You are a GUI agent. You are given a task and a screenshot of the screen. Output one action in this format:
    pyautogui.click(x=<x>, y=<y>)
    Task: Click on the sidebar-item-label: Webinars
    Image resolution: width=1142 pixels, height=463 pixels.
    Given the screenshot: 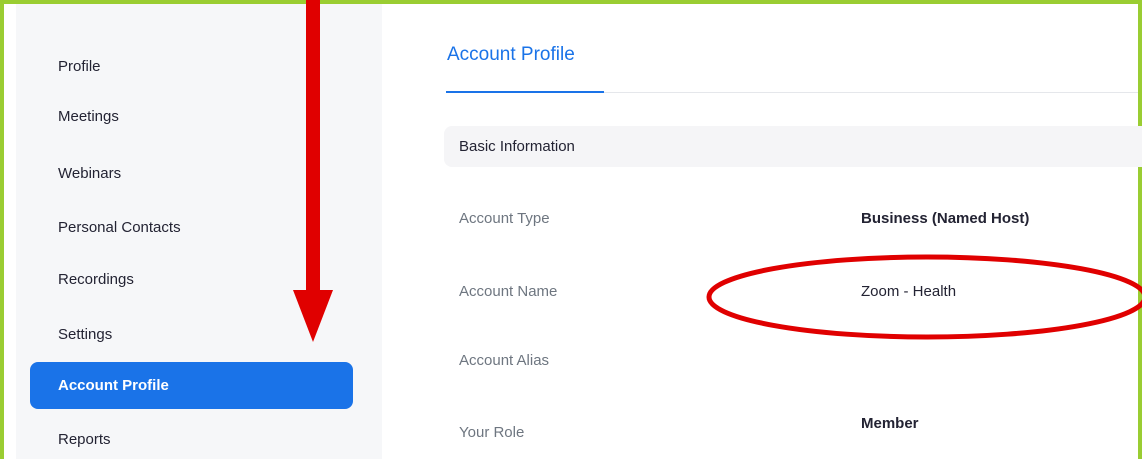 What is the action you would take?
    pyautogui.click(x=90, y=173)
    